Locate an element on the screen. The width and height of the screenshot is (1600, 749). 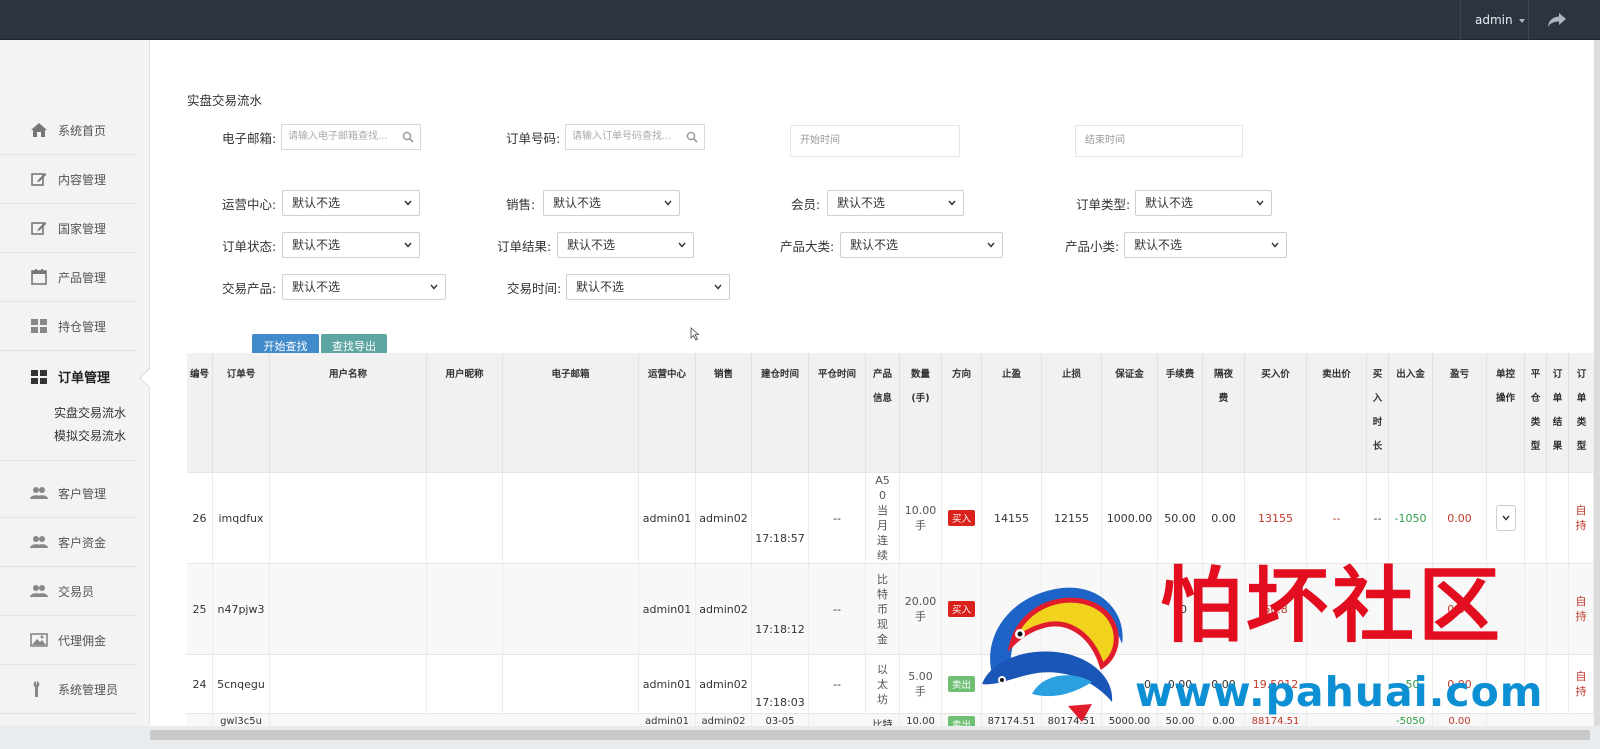
sidebar-item-admins: 系统管理员 is located at coordinates (68, 689).